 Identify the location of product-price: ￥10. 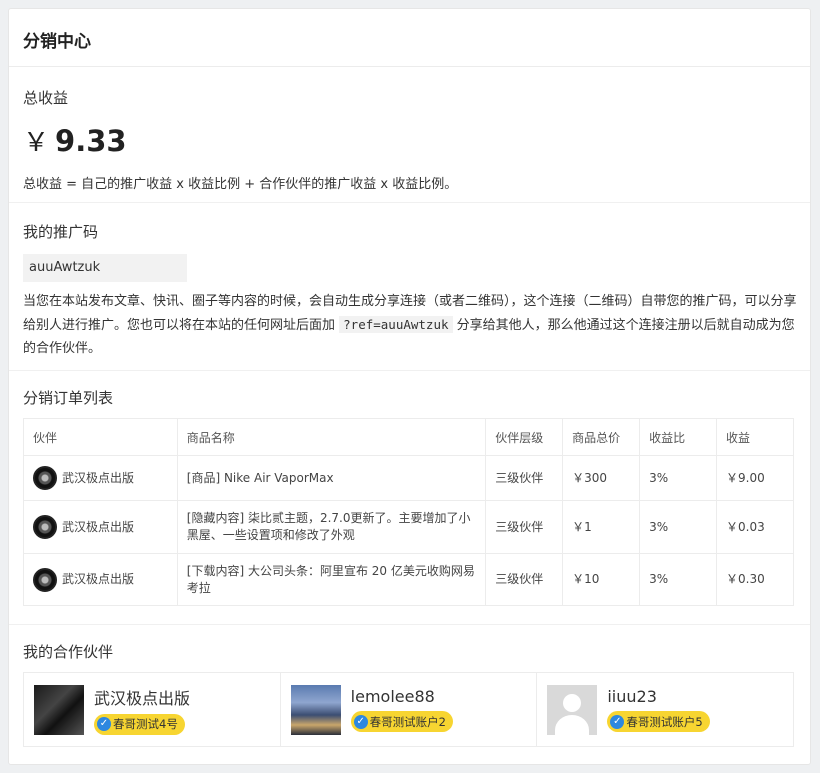
(601, 579).